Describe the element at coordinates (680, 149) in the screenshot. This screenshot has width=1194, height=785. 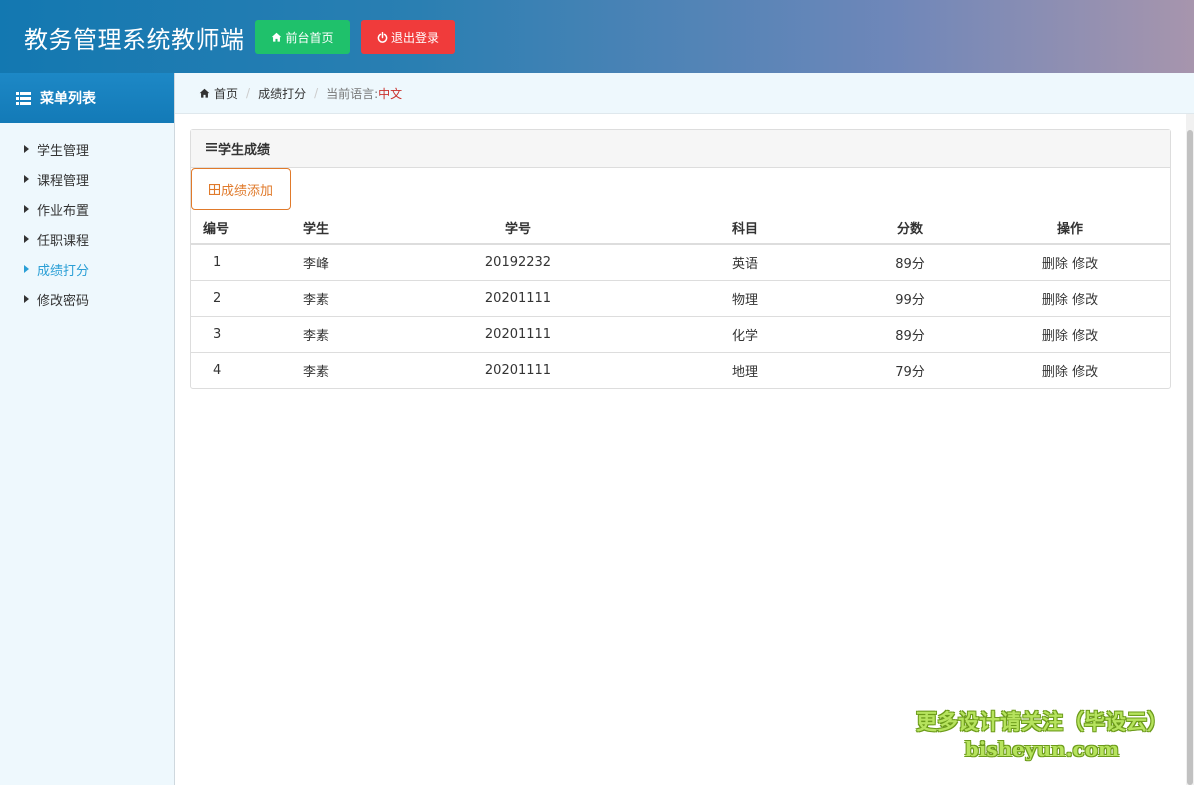
I see `panel-header: 学生成绩` at that location.